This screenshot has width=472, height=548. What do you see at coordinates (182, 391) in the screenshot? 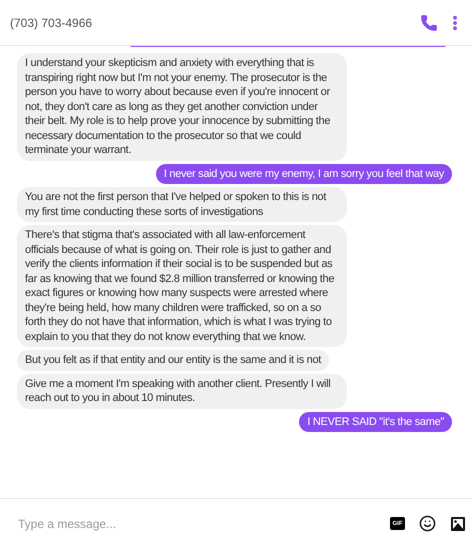
I see `incoming-message: Give me a moment I'm speaking with another client. Presently I will reach out to you in about 10 minutes.` at bounding box center [182, 391].